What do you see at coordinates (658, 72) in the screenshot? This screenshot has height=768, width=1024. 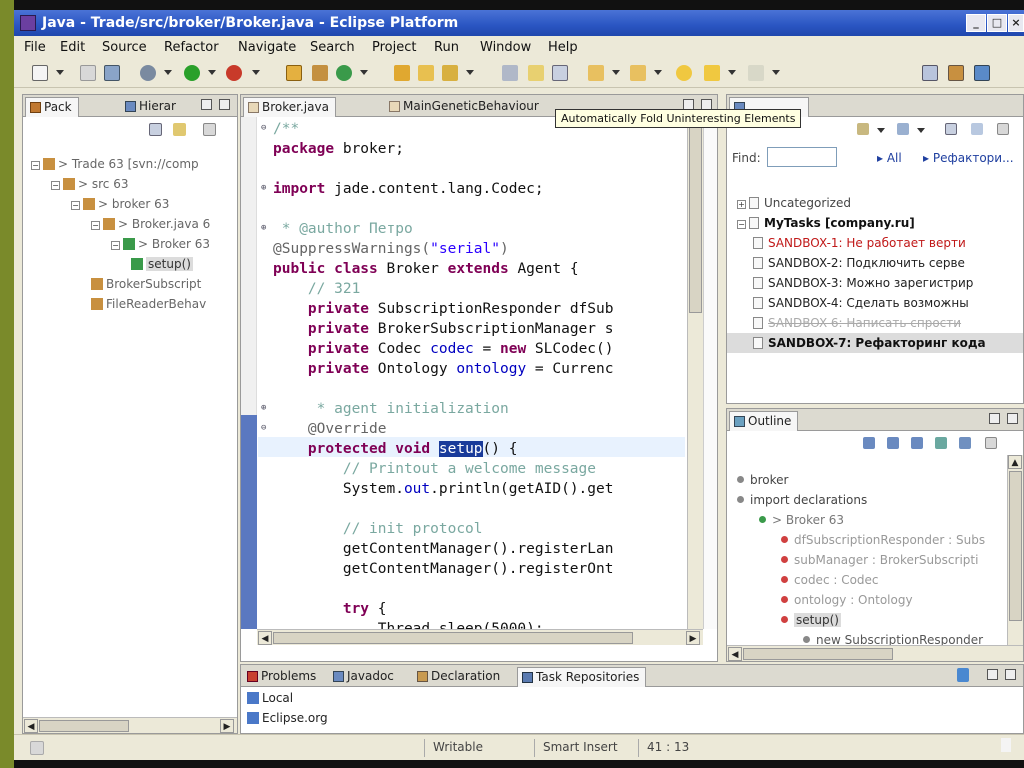 I see `prev-annotation-dropdown-icon` at bounding box center [658, 72].